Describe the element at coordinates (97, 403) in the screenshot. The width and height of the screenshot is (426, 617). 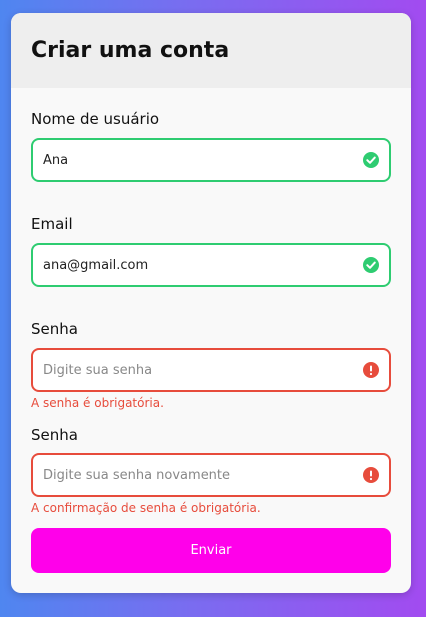
I see `password-error: A senha é obrigatória.` at that location.